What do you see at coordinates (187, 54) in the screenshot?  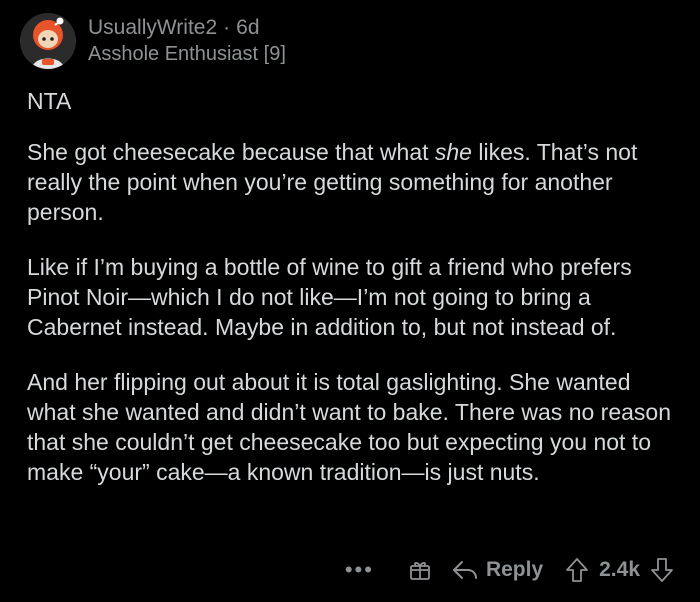 I see `user-flair: Asshole Enthusiast [9]` at bounding box center [187, 54].